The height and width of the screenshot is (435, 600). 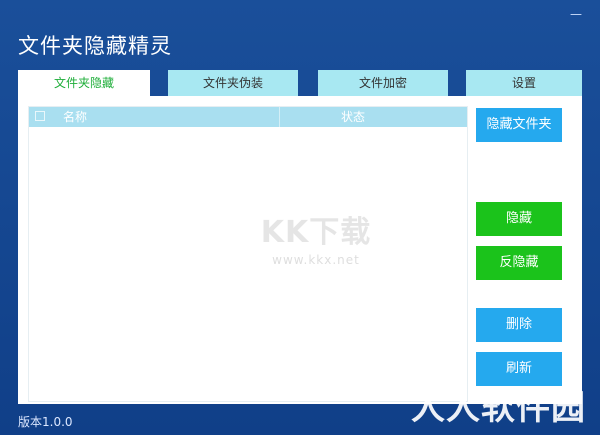 What do you see at coordinates (316, 232) in the screenshot?
I see `watermark-logo: KK下载` at bounding box center [316, 232].